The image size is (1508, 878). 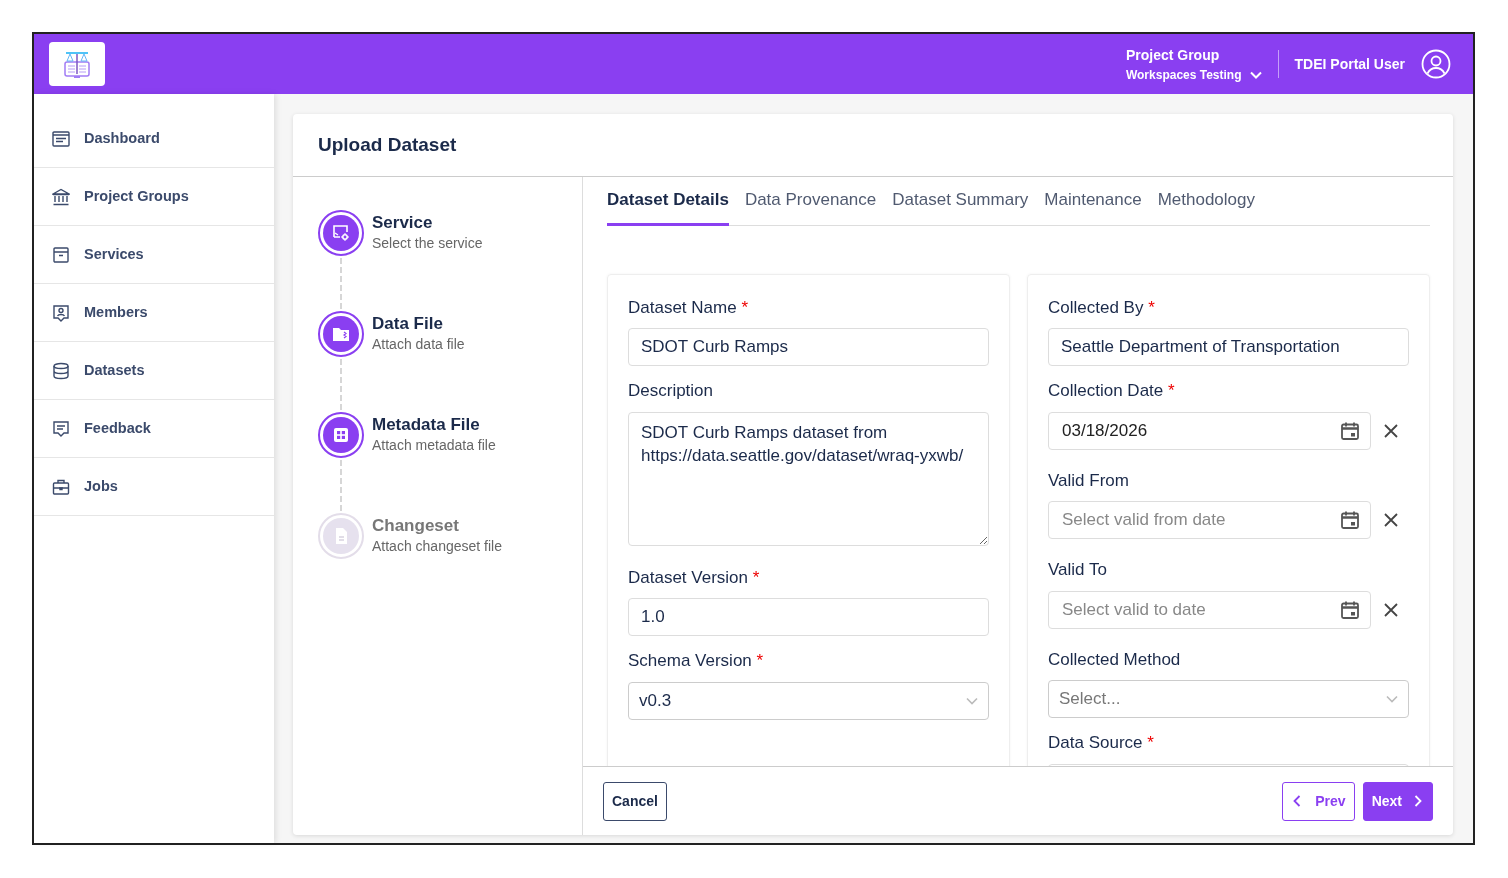 What do you see at coordinates (61, 254) in the screenshot?
I see `archive-icon` at bounding box center [61, 254].